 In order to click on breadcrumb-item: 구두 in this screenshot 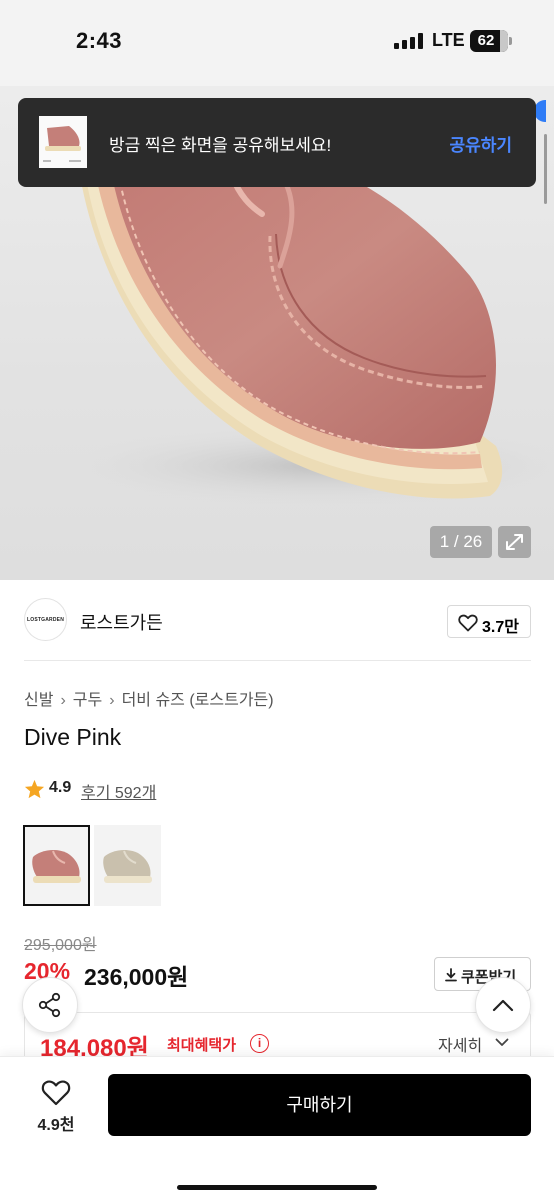, I will do `click(87, 700)`.